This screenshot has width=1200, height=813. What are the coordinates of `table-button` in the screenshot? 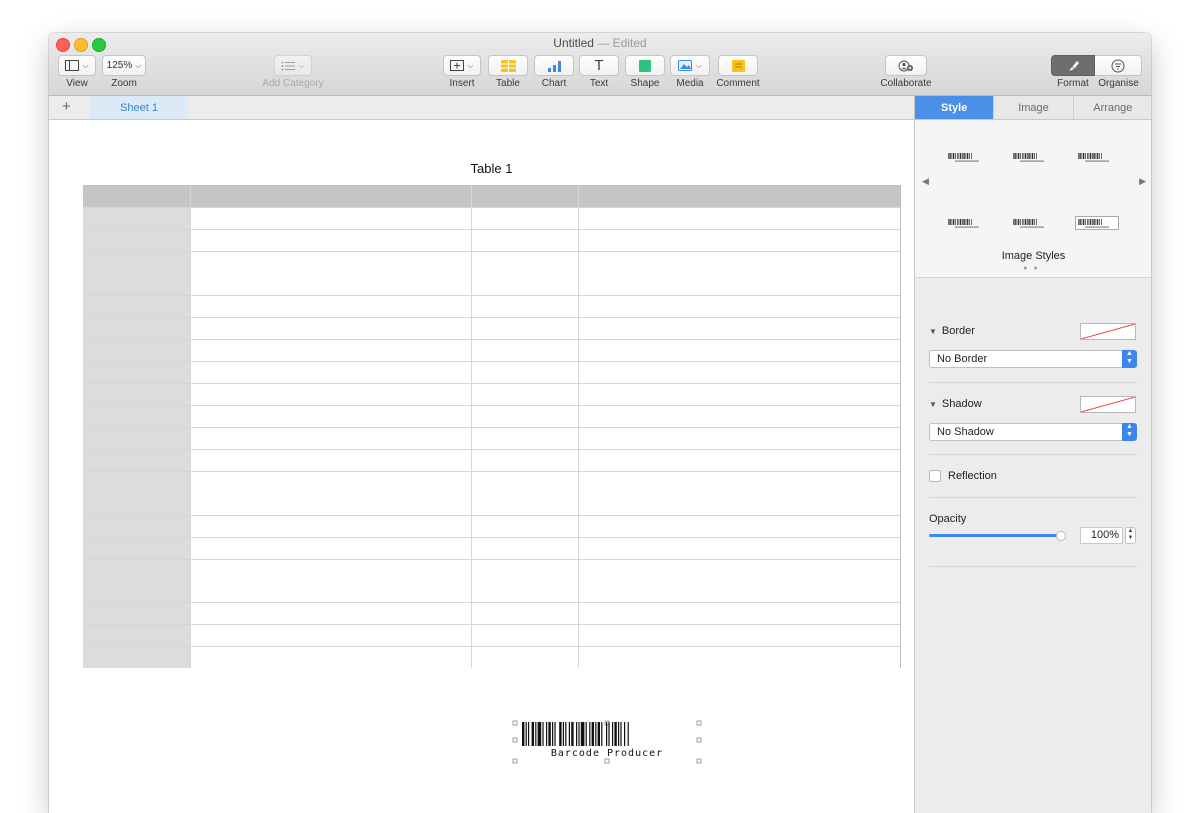 It's located at (508, 65).